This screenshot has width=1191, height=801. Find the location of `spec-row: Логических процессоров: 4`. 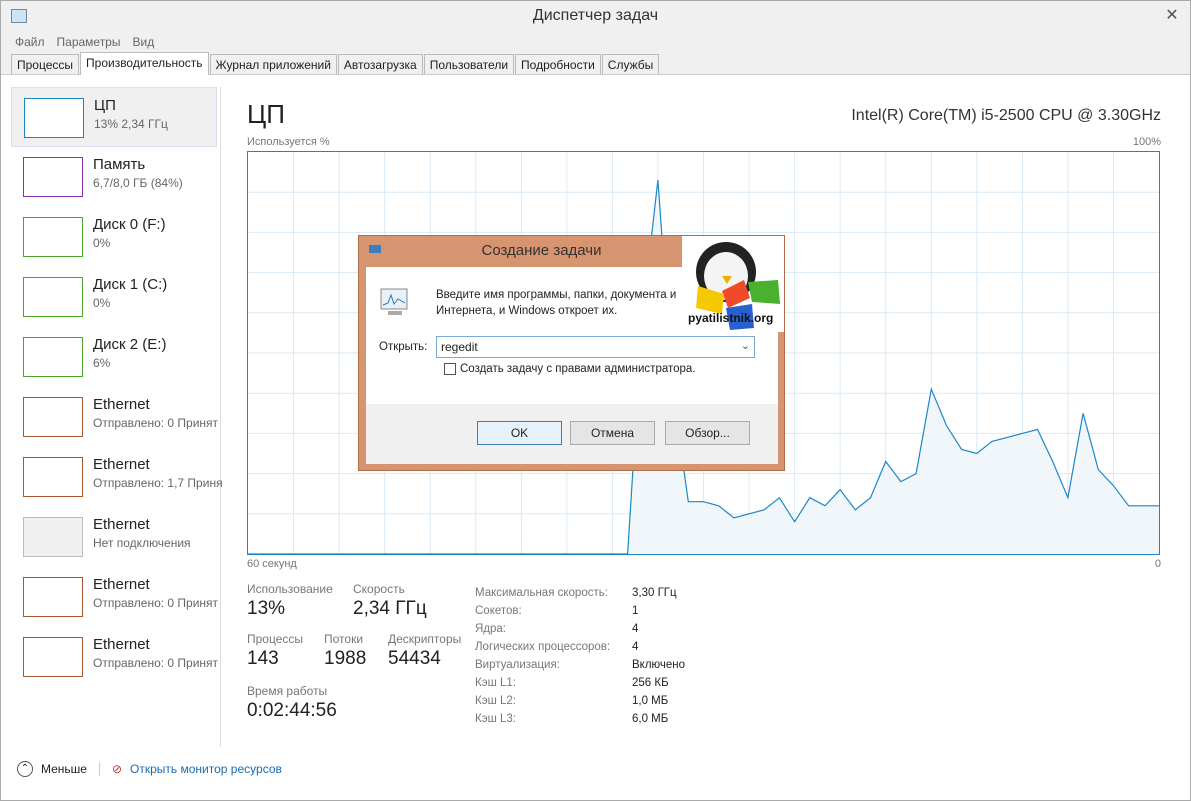

spec-row: Логических процессоров: 4 is located at coordinates (580, 647).